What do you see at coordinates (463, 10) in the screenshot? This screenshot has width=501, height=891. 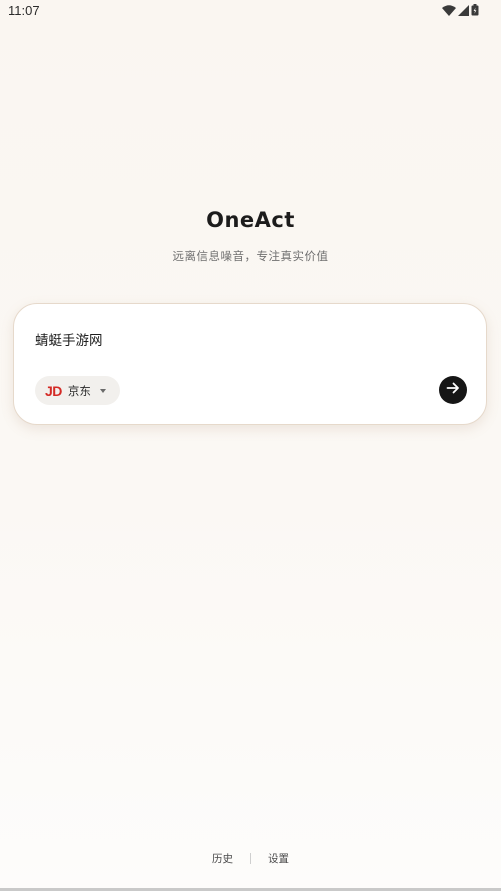 I see `signal-icon` at bounding box center [463, 10].